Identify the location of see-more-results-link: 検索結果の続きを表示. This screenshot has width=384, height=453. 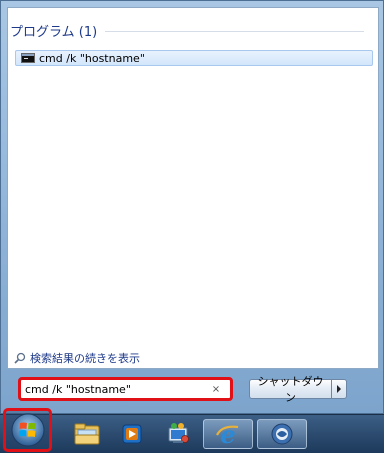
(77, 358).